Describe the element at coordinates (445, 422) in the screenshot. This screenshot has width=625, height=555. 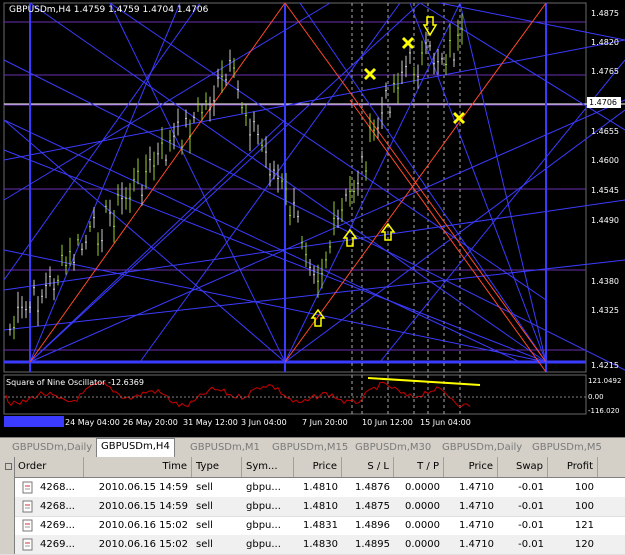
I see `time-axis-label: 15 Jun 04:00` at that location.